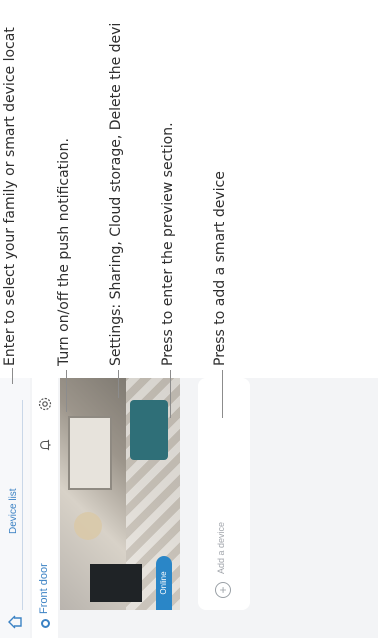  Describe the element at coordinates (116, 583) in the screenshot. I see `preview-tv` at that location.